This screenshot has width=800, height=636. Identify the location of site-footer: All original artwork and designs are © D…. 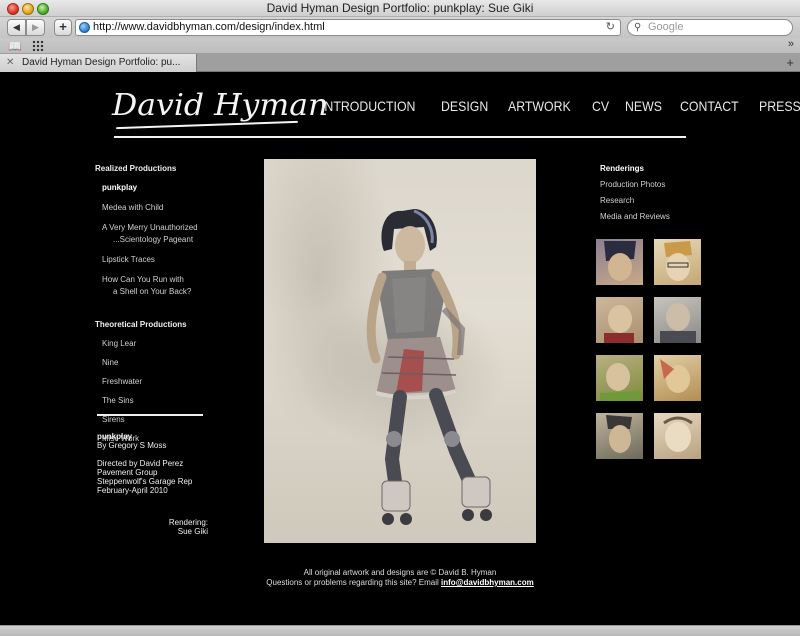
(400, 578).